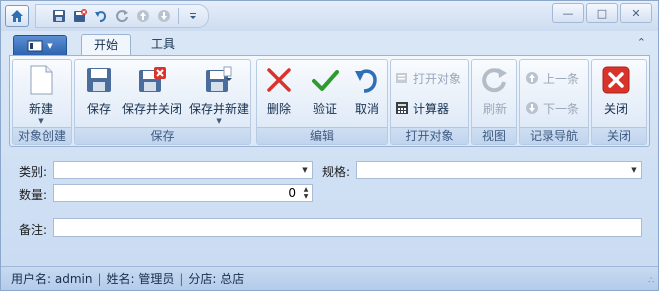  I want to click on group-record-nav: 上一条 下一条 记录导航, so click(554, 102).